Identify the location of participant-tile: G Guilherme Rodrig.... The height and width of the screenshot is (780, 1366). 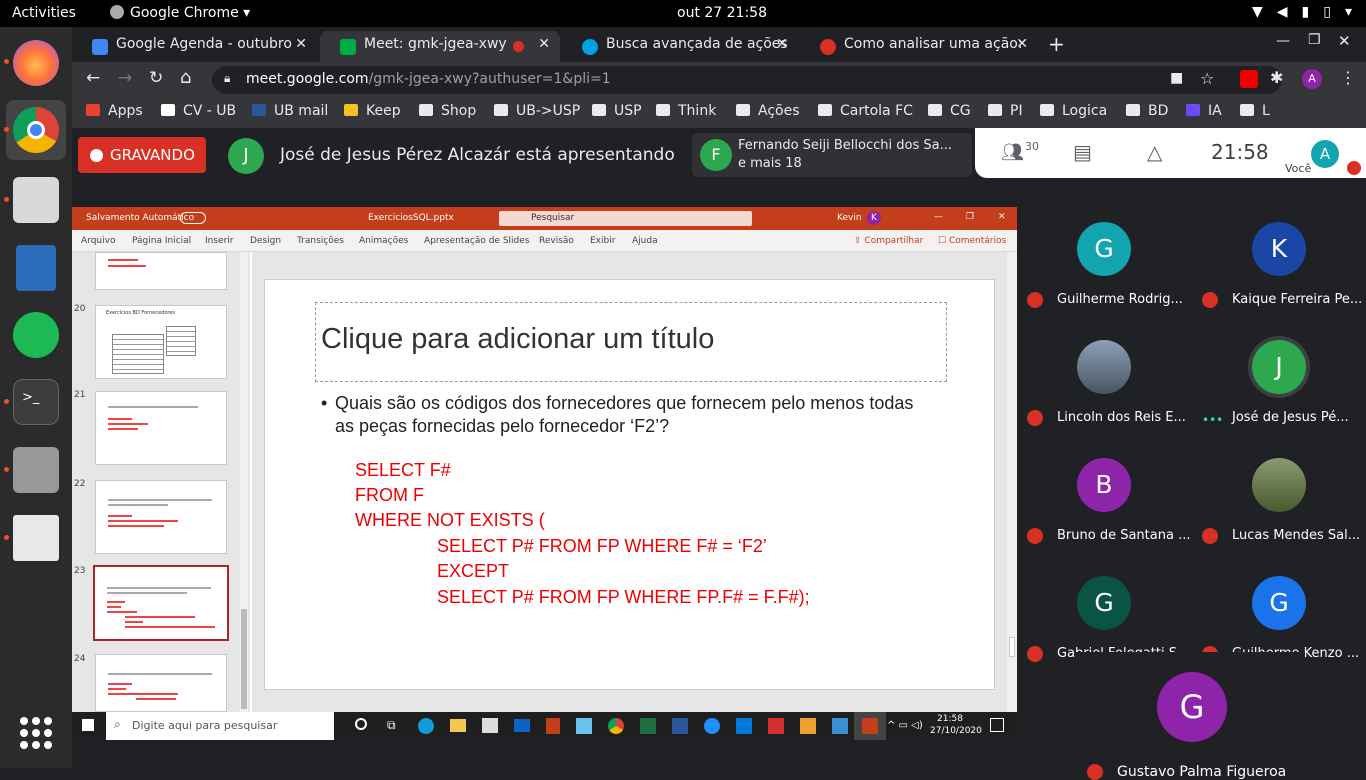
(1104, 267).